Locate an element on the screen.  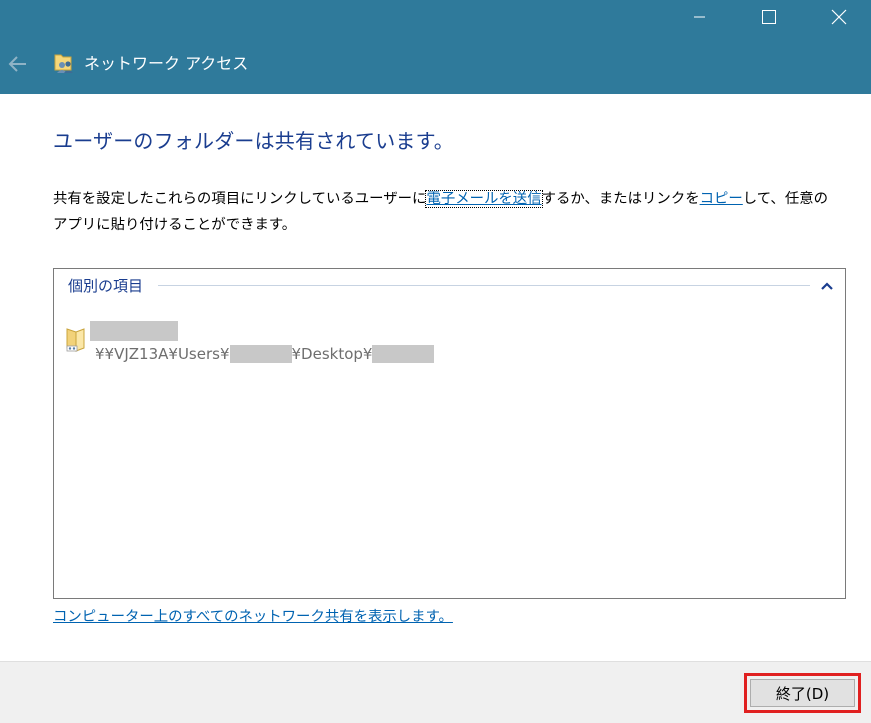
back-button is located at coordinates (18, 64).